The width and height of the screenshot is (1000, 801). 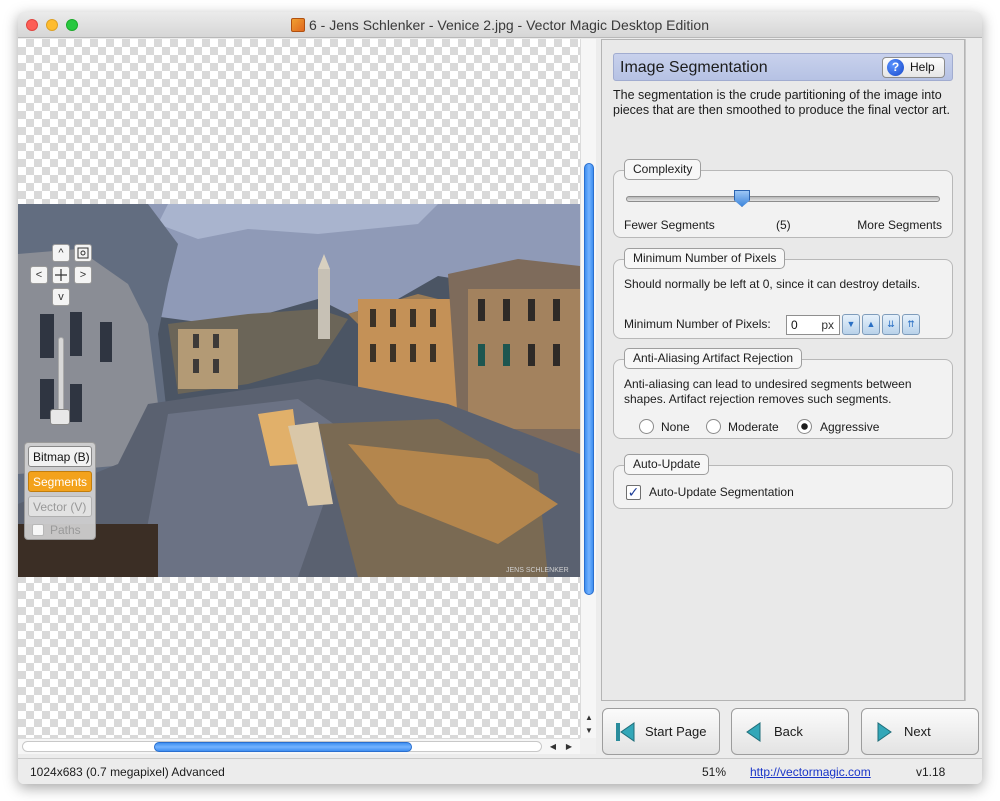 What do you see at coordinates (742, 198) in the screenshot?
I see `complexity-slider-thumb` at bounding box center [742, 198].